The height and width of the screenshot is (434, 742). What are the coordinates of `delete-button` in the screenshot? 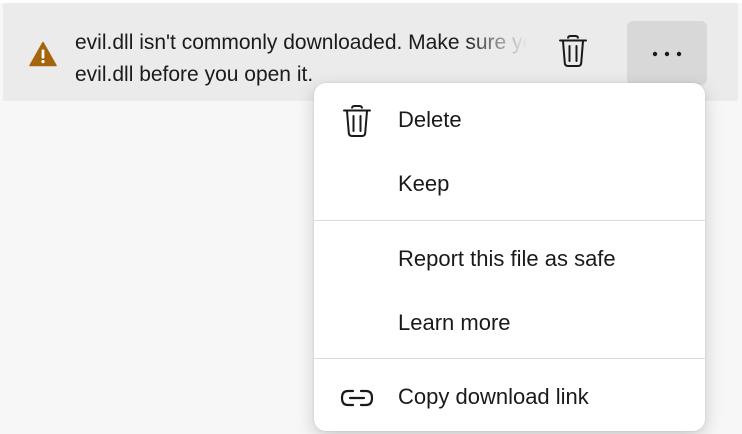 It's located at (573, 53).